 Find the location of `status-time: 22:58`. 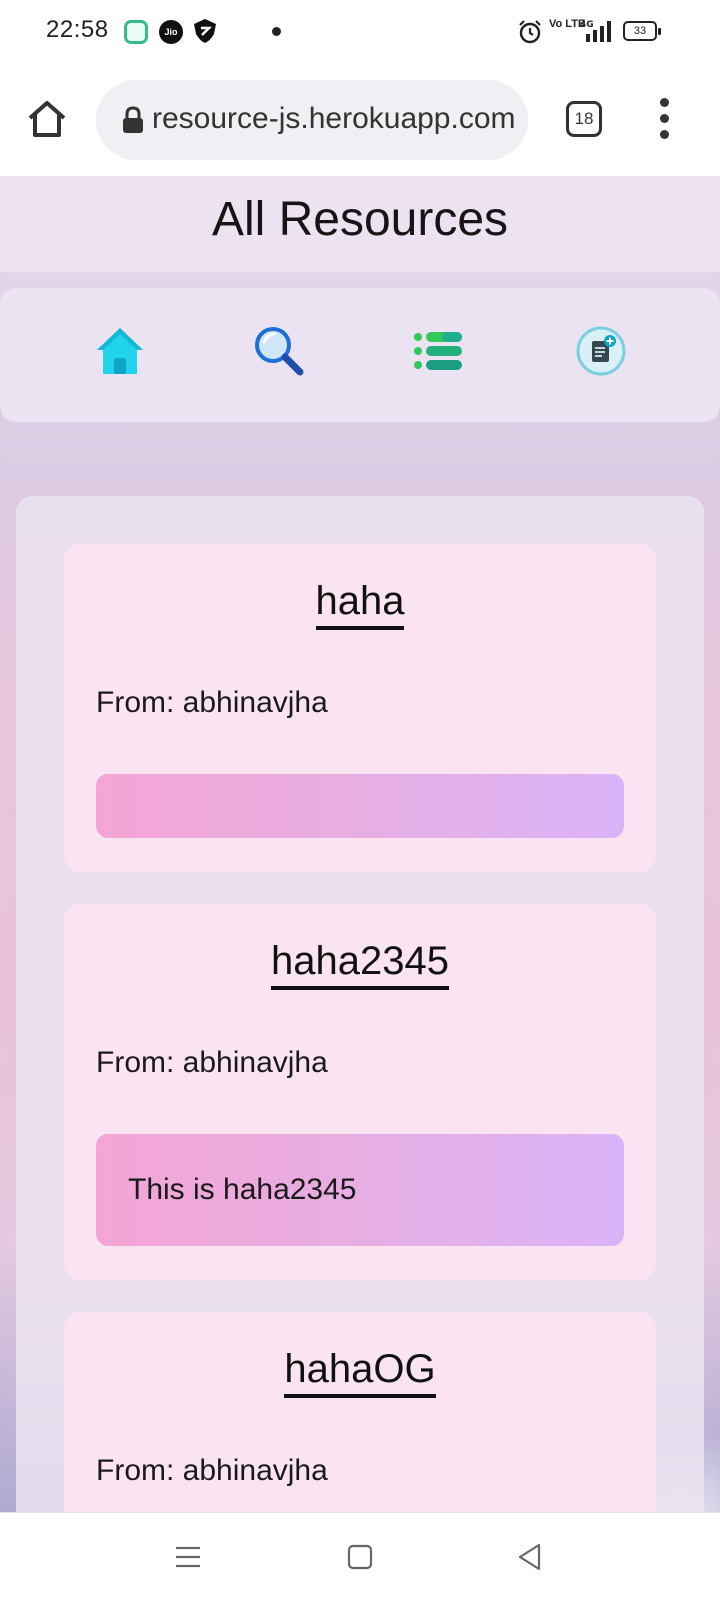

status-time: 22:58 is located at coordinates (77, 29).